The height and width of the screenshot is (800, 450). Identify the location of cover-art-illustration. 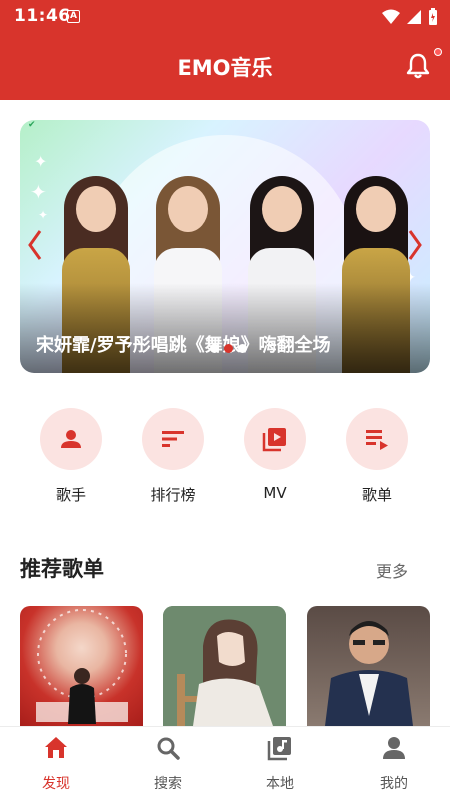
(224, 666).